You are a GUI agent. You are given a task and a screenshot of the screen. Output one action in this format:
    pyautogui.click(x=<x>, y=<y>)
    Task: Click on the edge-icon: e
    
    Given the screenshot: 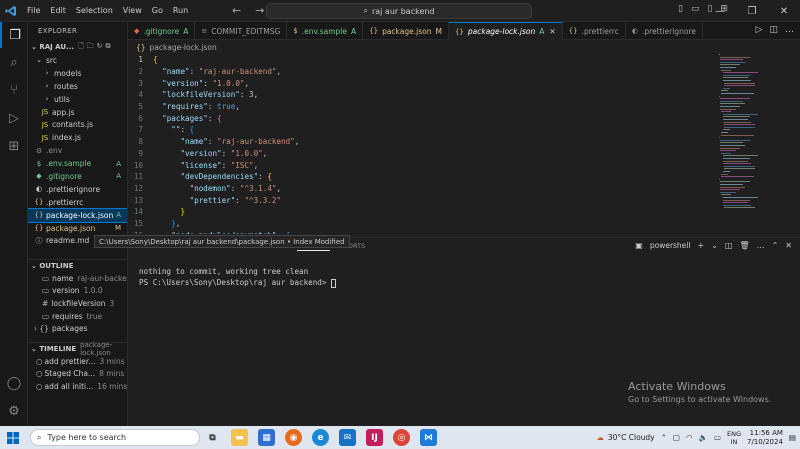 What is the action you would take?
    pyautogui.click(x=320, y=437)
    